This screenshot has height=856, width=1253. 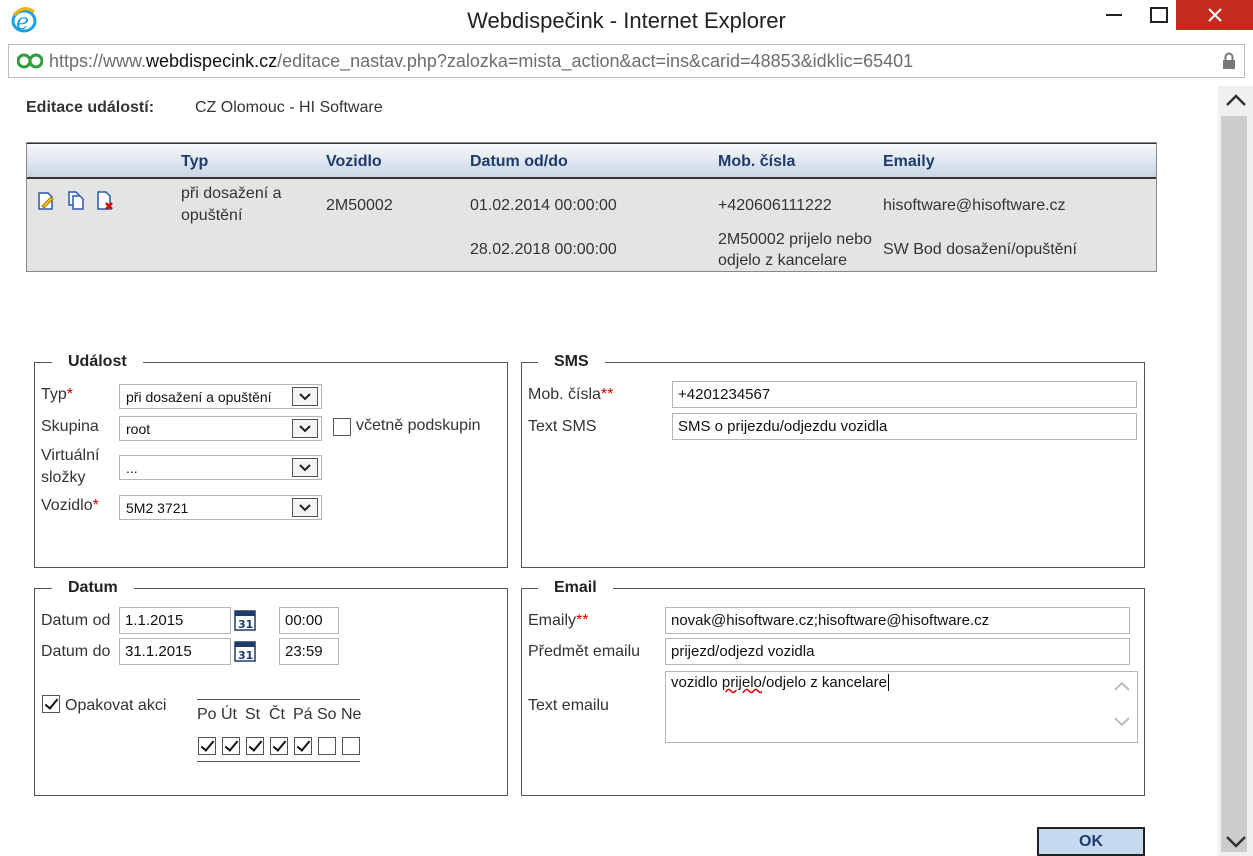 I want to click on url-prefix: https://www., so click(x=98, y=61).